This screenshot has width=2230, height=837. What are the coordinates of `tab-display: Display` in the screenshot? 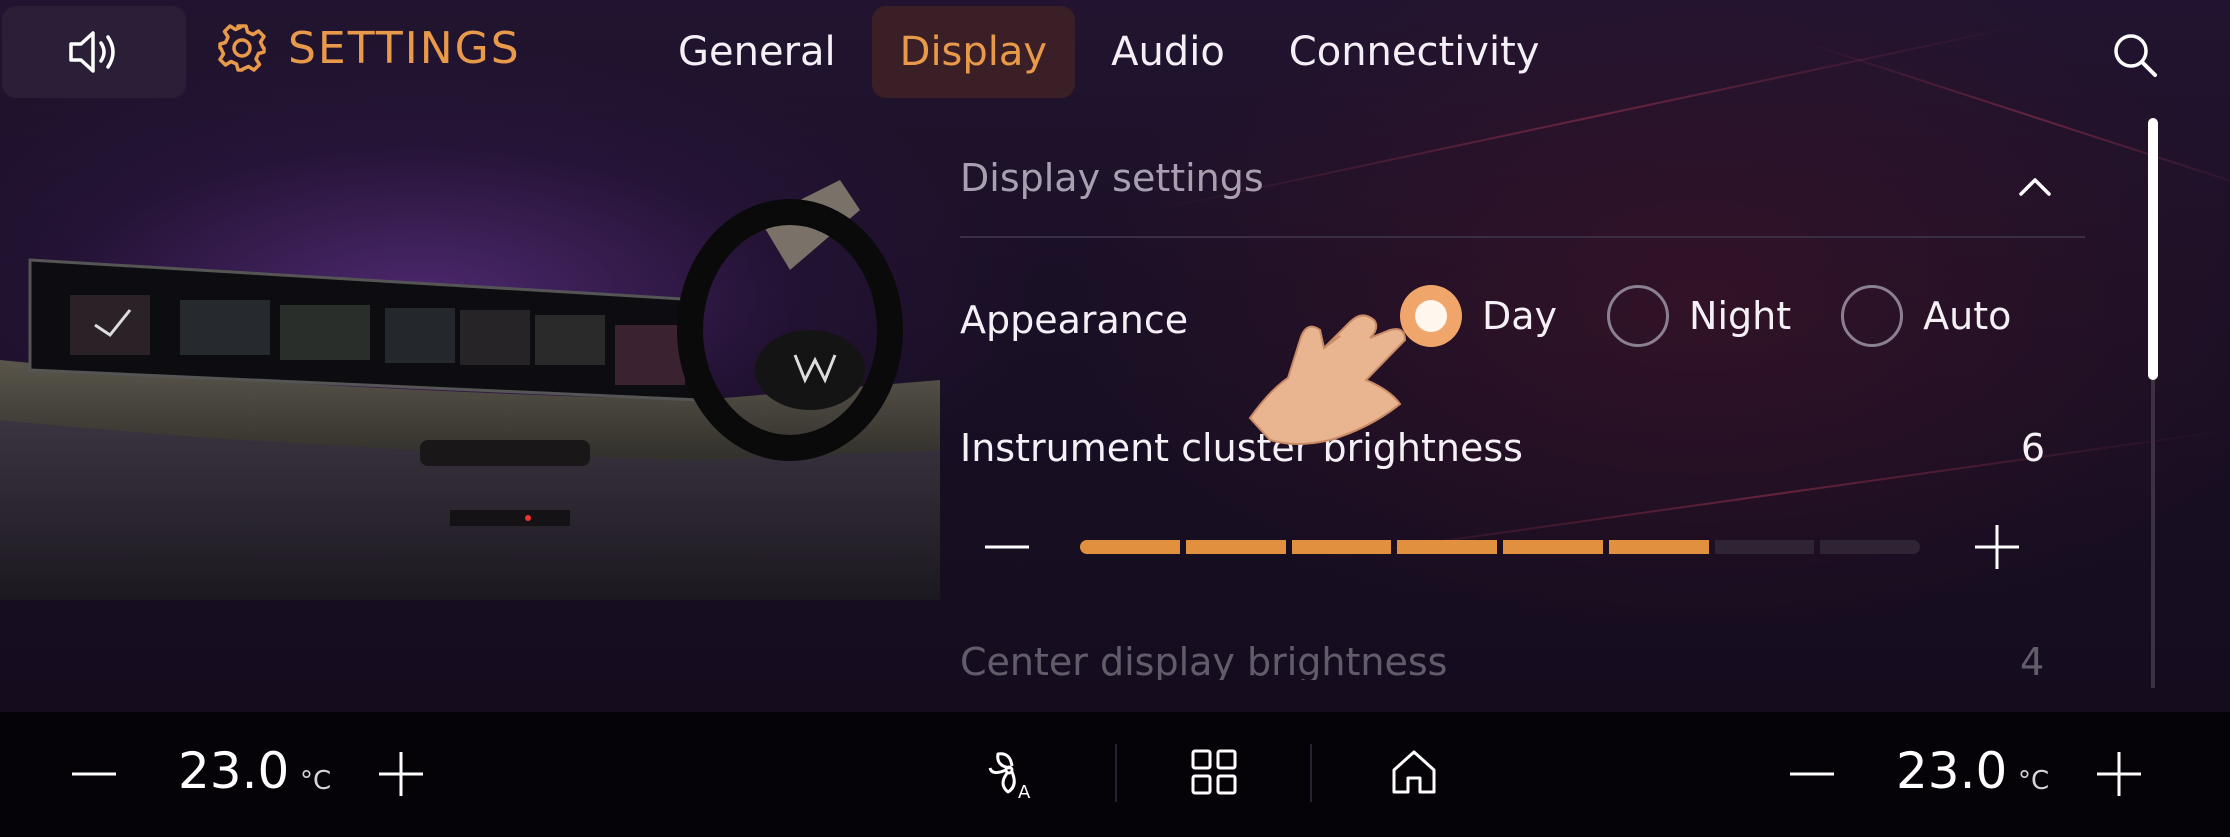 It's located at (973, 52).